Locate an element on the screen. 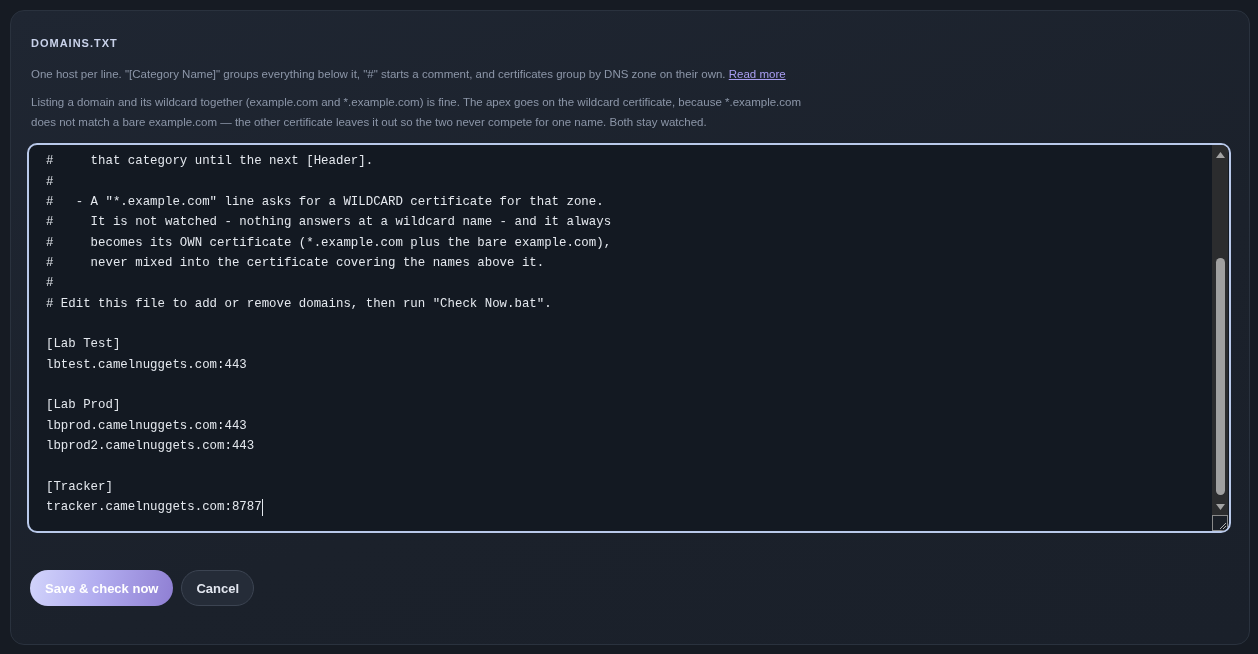 This screenshot has width=1258, height=654. text-cursor-icon is located at coordinates (262, 507).